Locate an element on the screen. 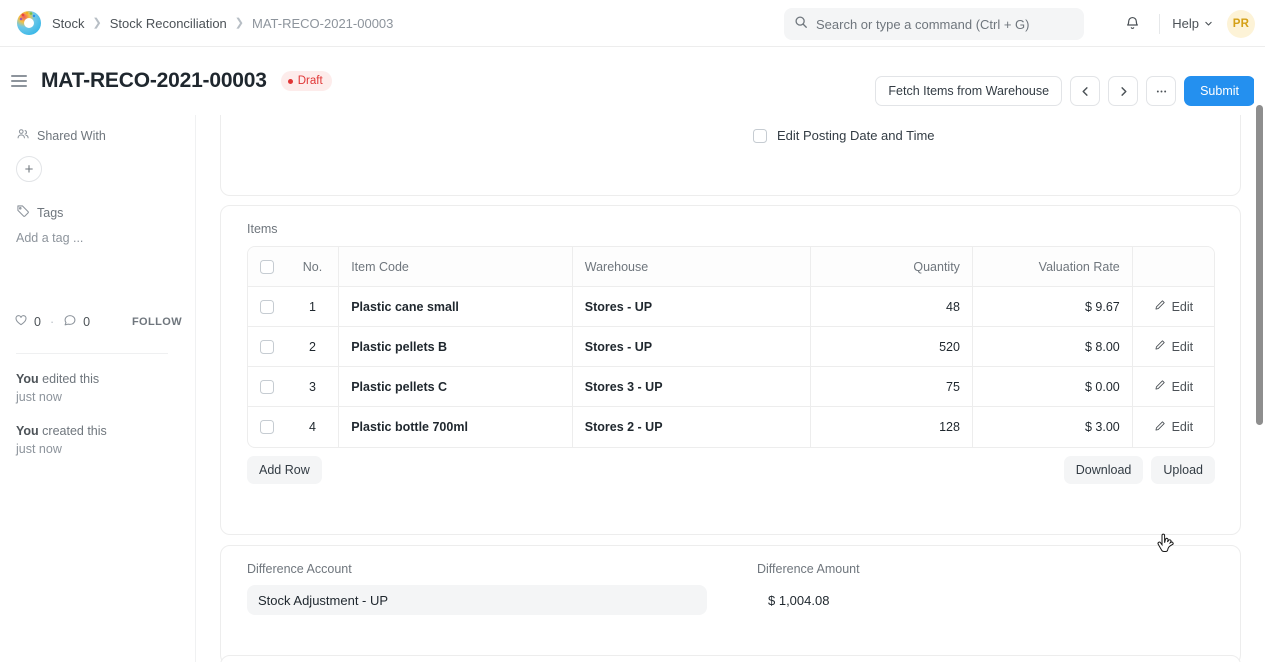 The image size is (1265, 662). status-label: Draft is located at coordinates (310, 81).